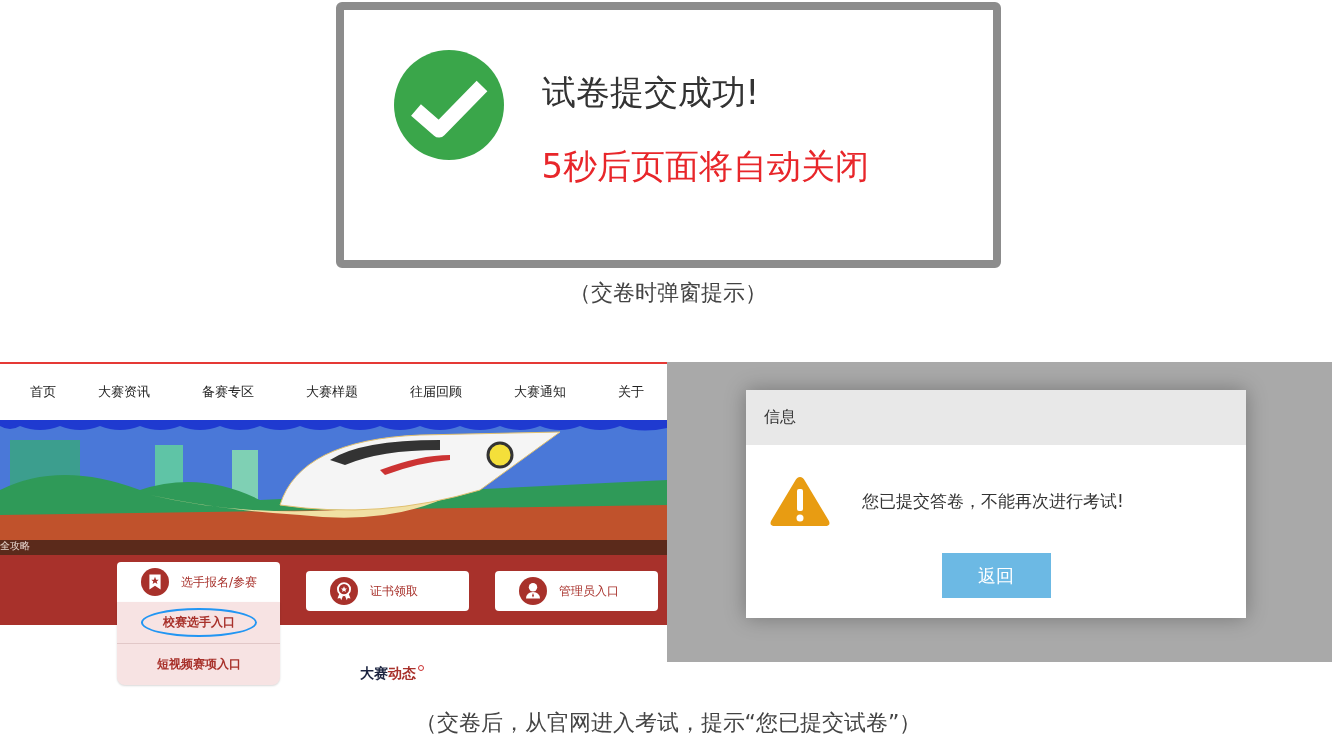 The image size is (1336, 752). Describe the element at coordinates (234, 392) in the screenshot. I see `nav-link: 备赛专区` at that location.